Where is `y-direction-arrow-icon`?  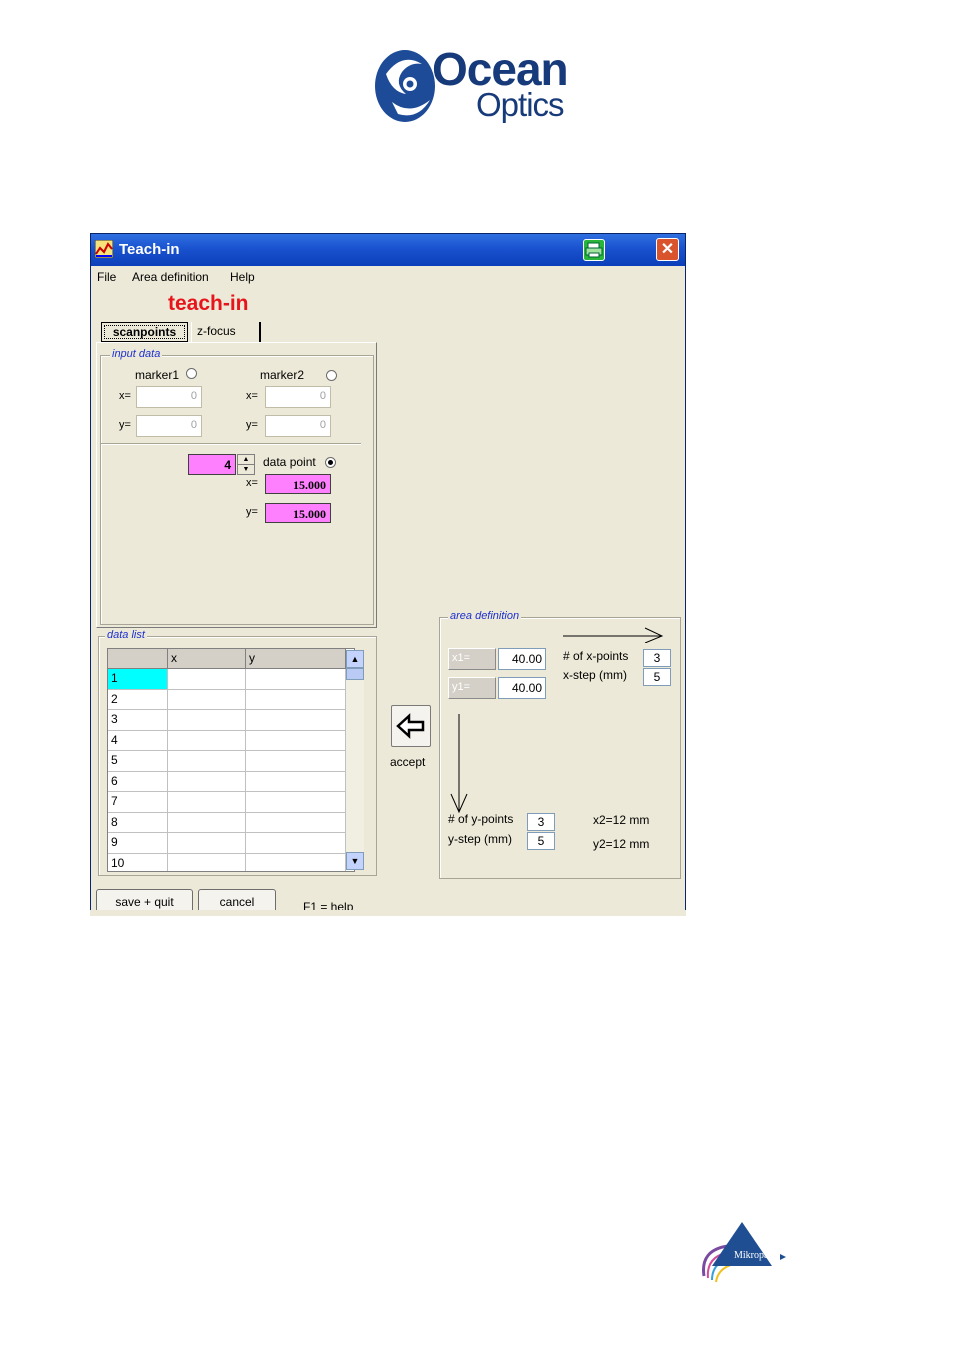
y-direction-arrow-icon is located at coordinates (459, 764).